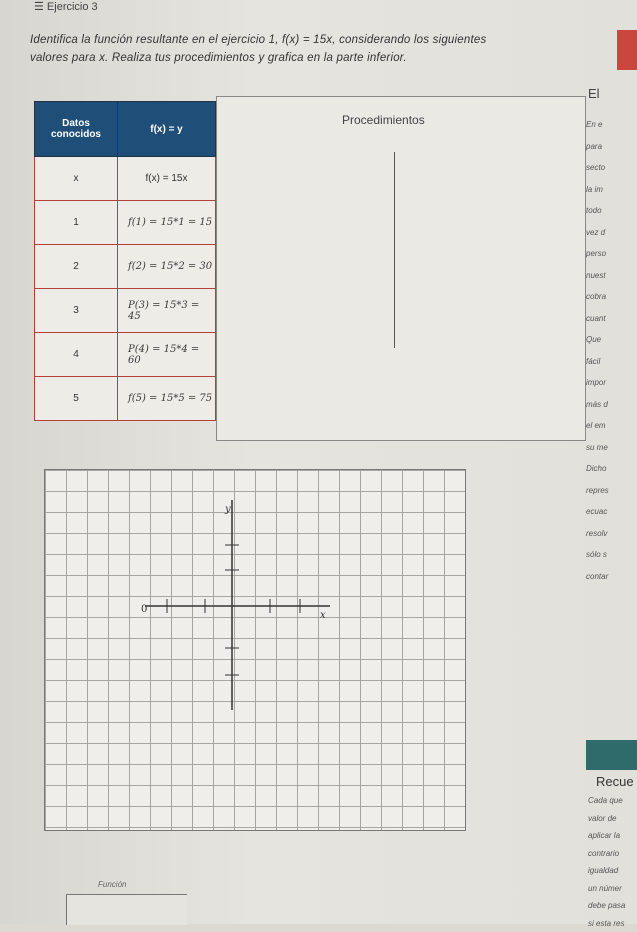 The width and height of the screenshot is (637, 932). Describe the element at coordinates (611, 426) in the screenshot. I see `side-text-line: el em` at that location.